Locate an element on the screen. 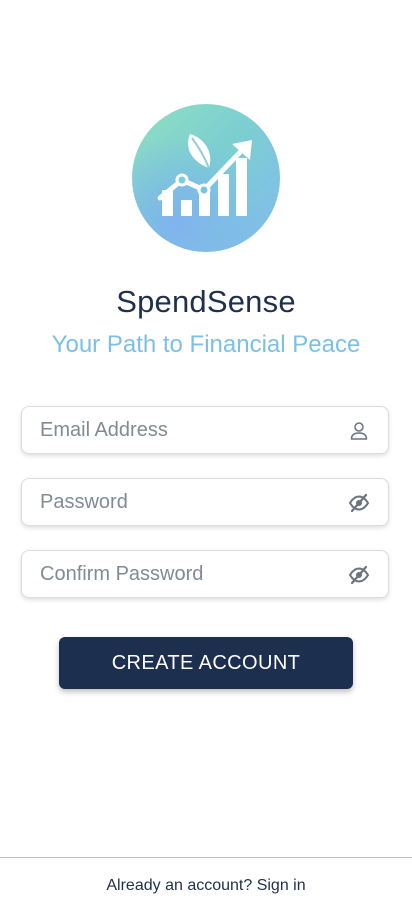 The width and height of the screenshot is (412, 917). email-field is located at coordinates (205, 430).